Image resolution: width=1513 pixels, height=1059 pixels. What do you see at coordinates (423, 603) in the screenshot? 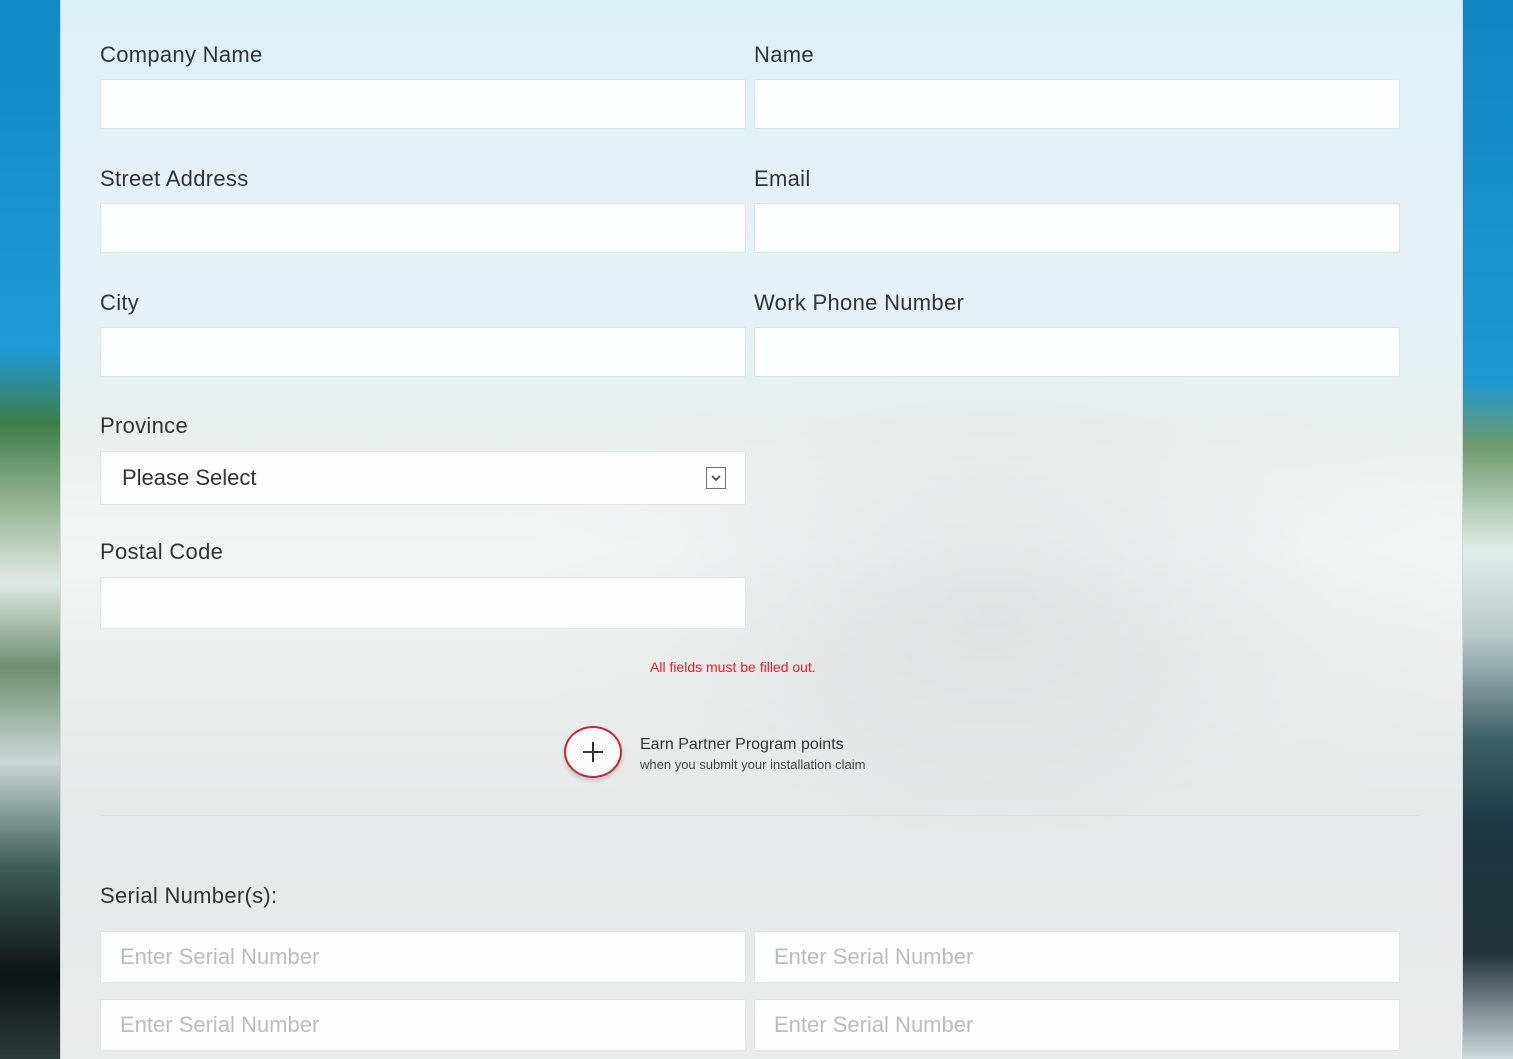
I see `postal-code-field` at bounding box center [423, 603].